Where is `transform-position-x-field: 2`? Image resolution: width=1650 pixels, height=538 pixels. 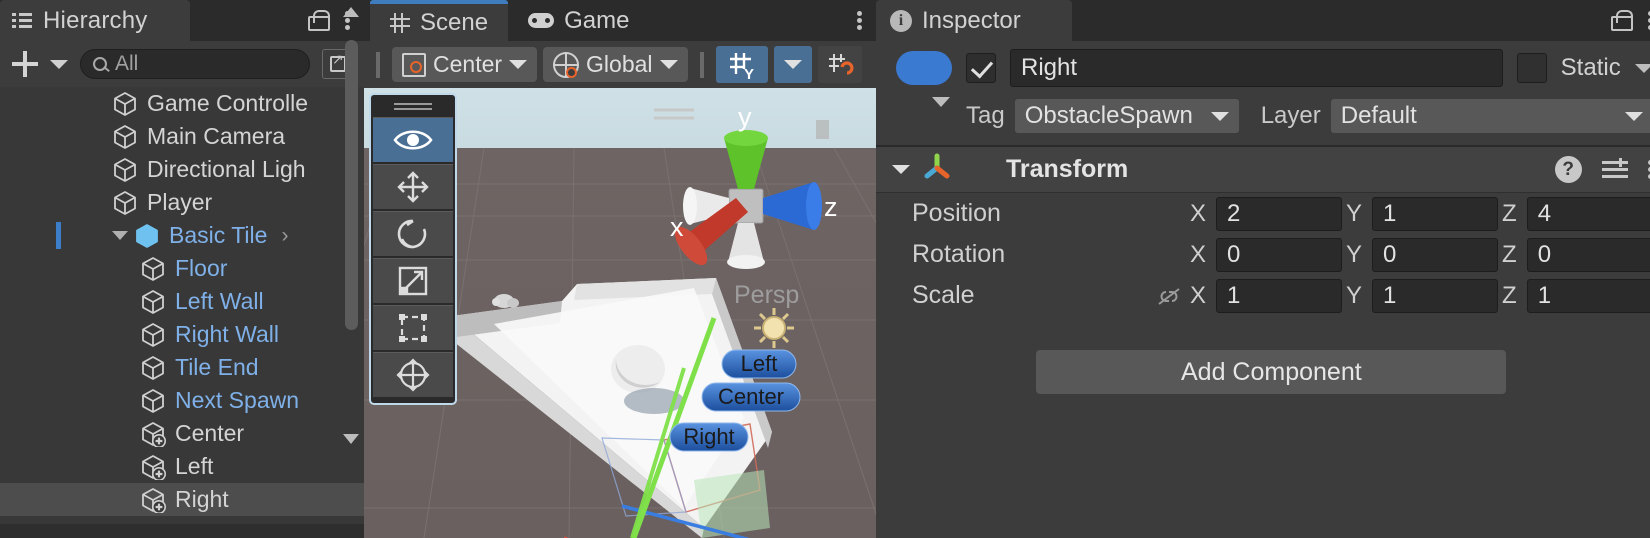
transform-position-x-field: 2 is located at coordinates (1279, 213).